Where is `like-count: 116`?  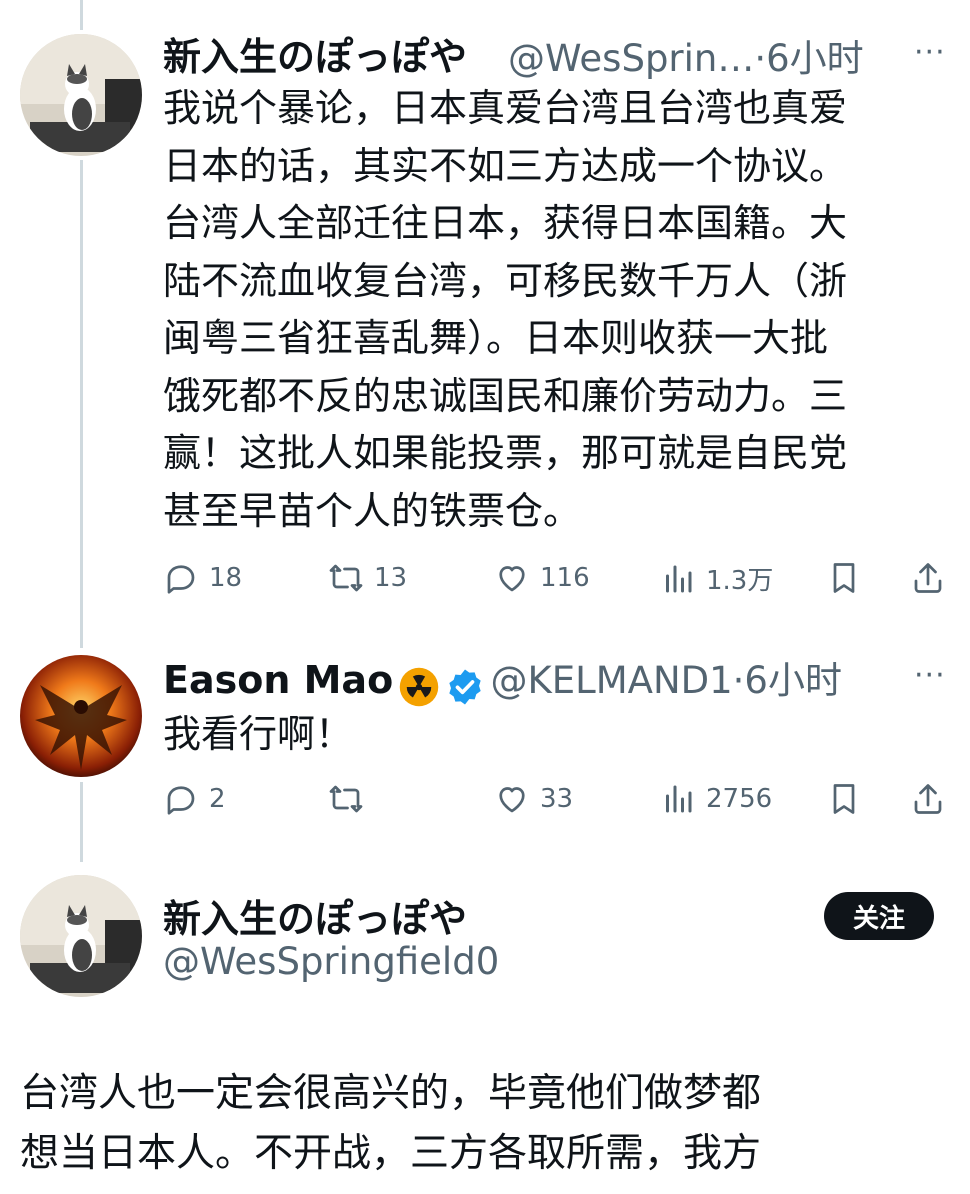
like-count: 116 is located at coordinates (565, 578).